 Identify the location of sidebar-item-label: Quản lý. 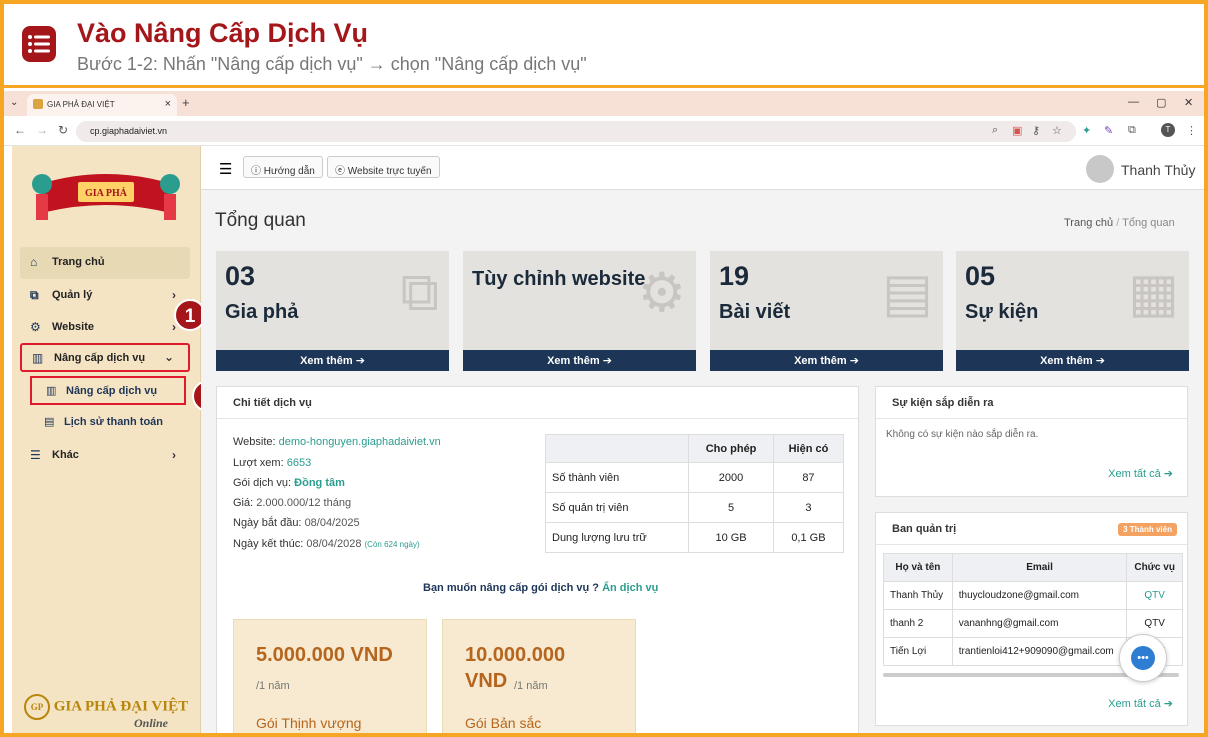
(72, 295).